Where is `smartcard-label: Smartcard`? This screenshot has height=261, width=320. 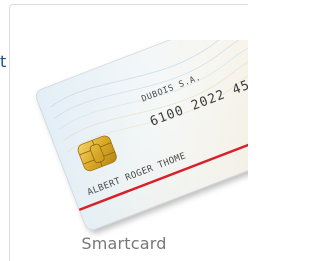
smartcard-label: Smartcard is located at coordinates (124, 243).